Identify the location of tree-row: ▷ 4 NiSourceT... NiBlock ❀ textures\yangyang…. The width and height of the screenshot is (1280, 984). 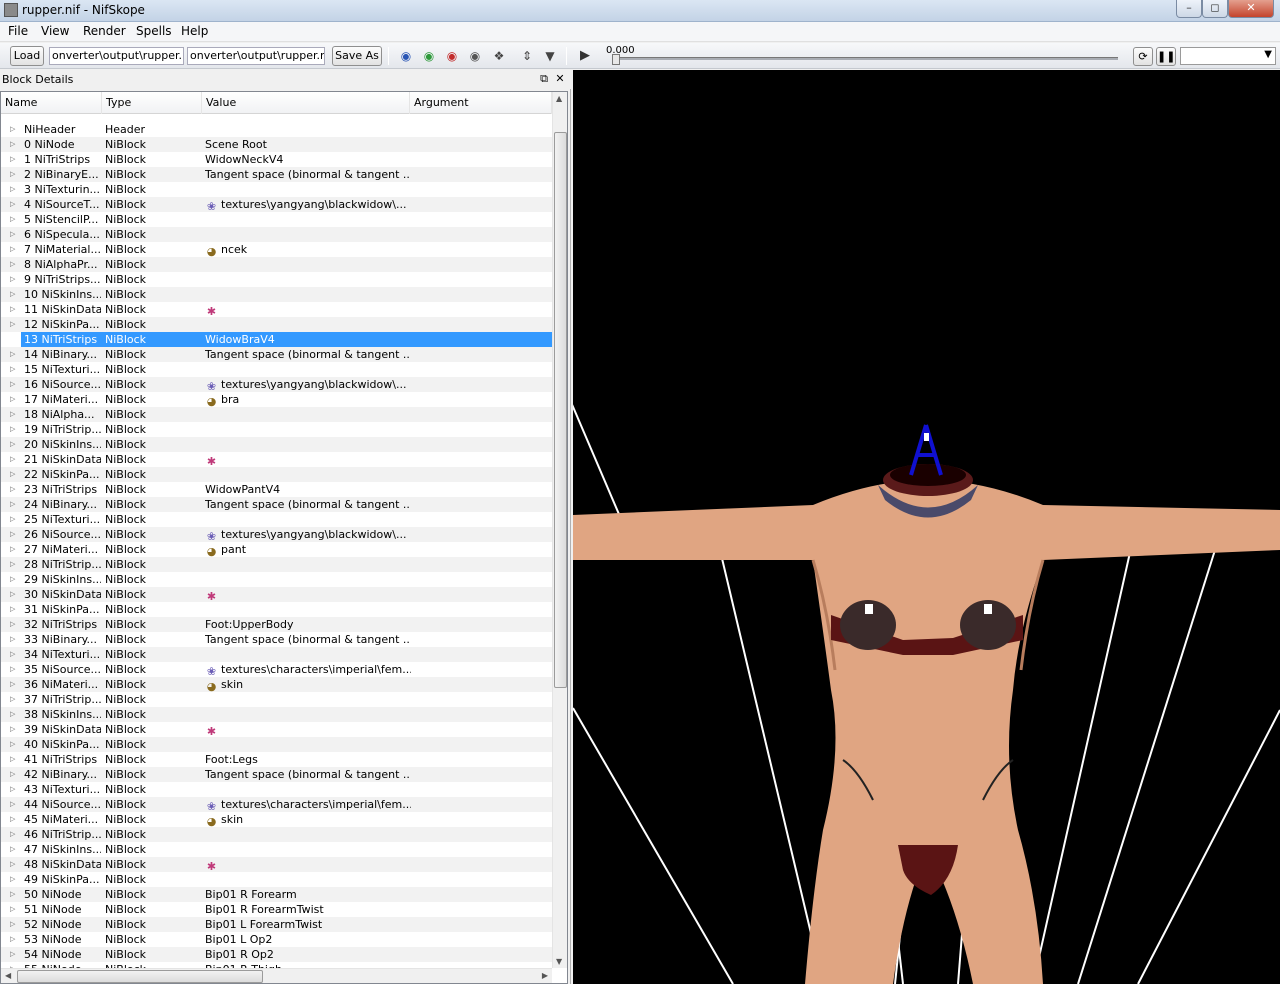
(276, 205).